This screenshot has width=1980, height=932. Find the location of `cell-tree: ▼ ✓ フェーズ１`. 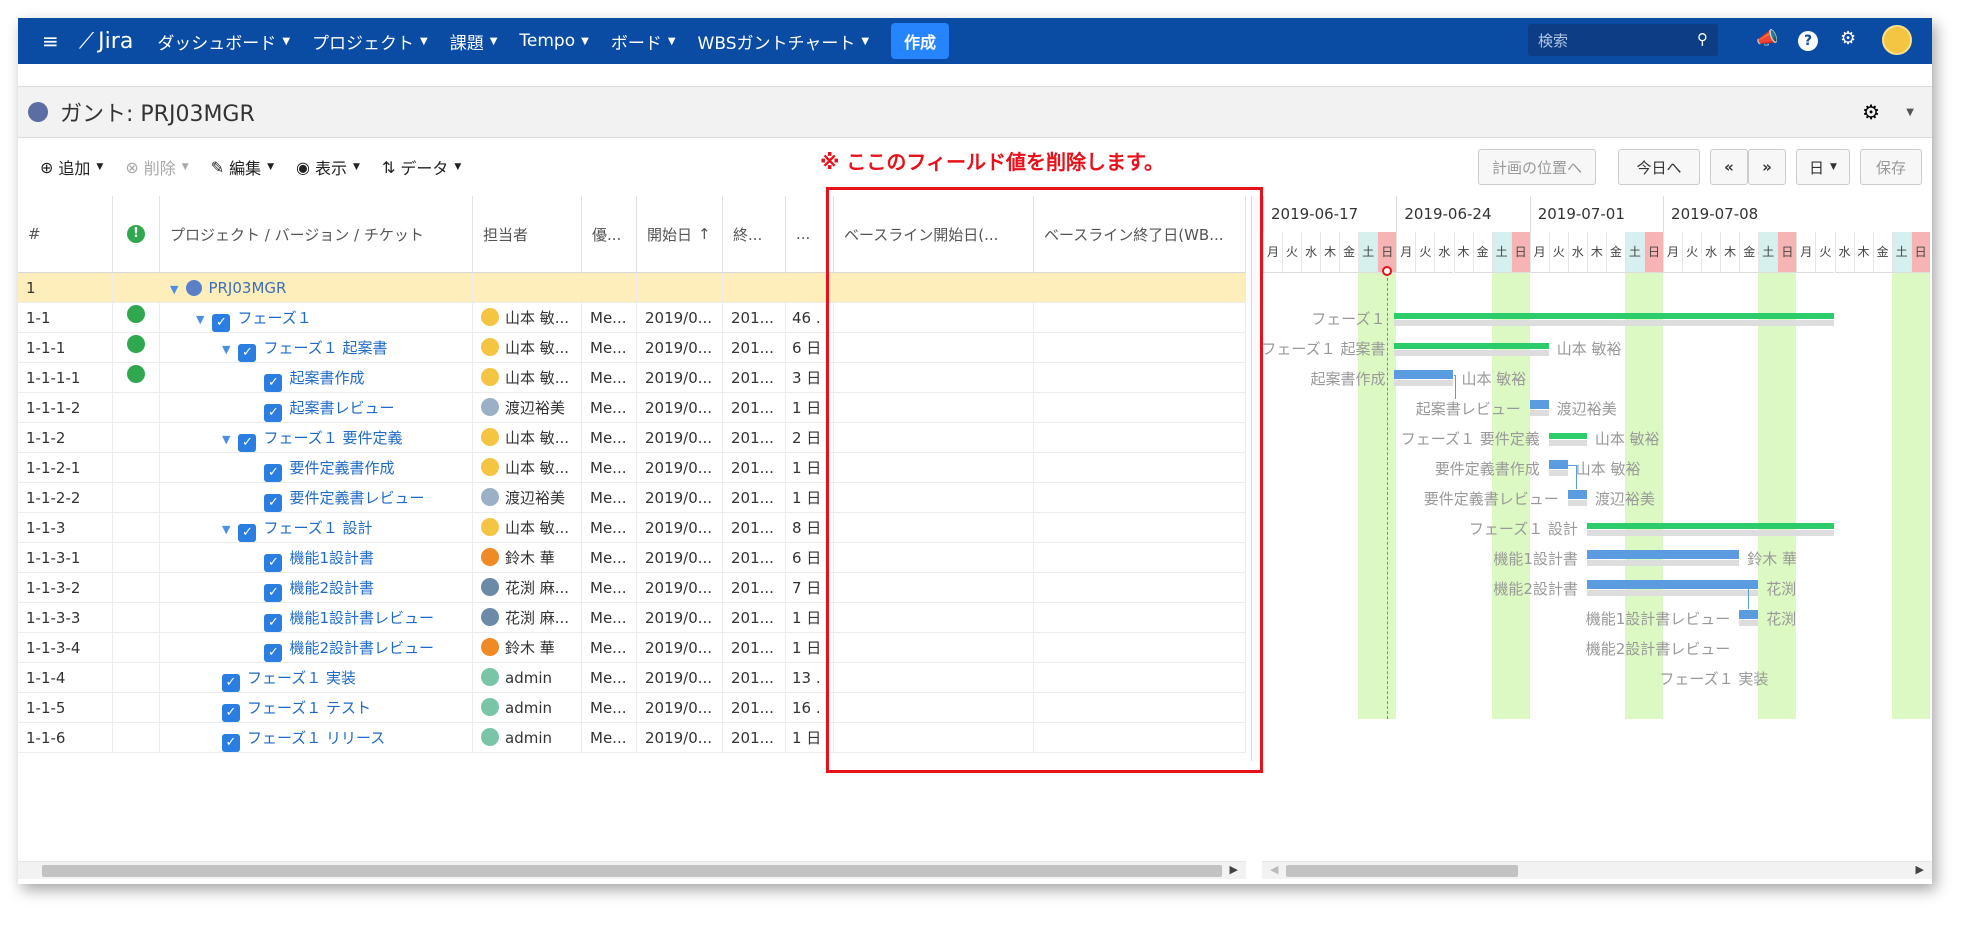

cell-tree: ▼ ✓ フェーズ１ is located at coordinates (316, 318).